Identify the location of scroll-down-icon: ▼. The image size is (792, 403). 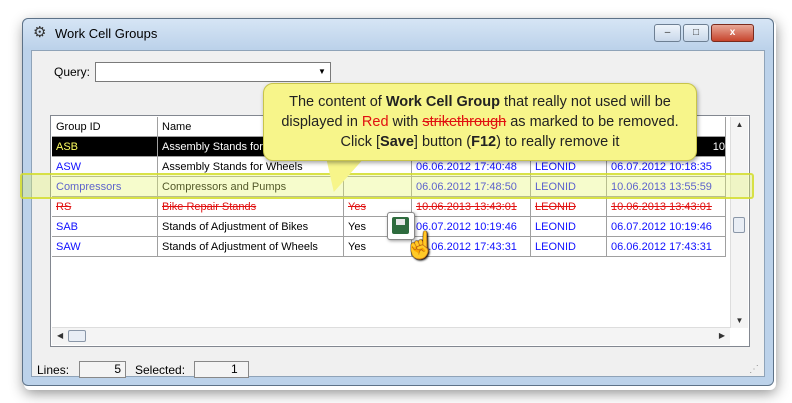
(739, 320).